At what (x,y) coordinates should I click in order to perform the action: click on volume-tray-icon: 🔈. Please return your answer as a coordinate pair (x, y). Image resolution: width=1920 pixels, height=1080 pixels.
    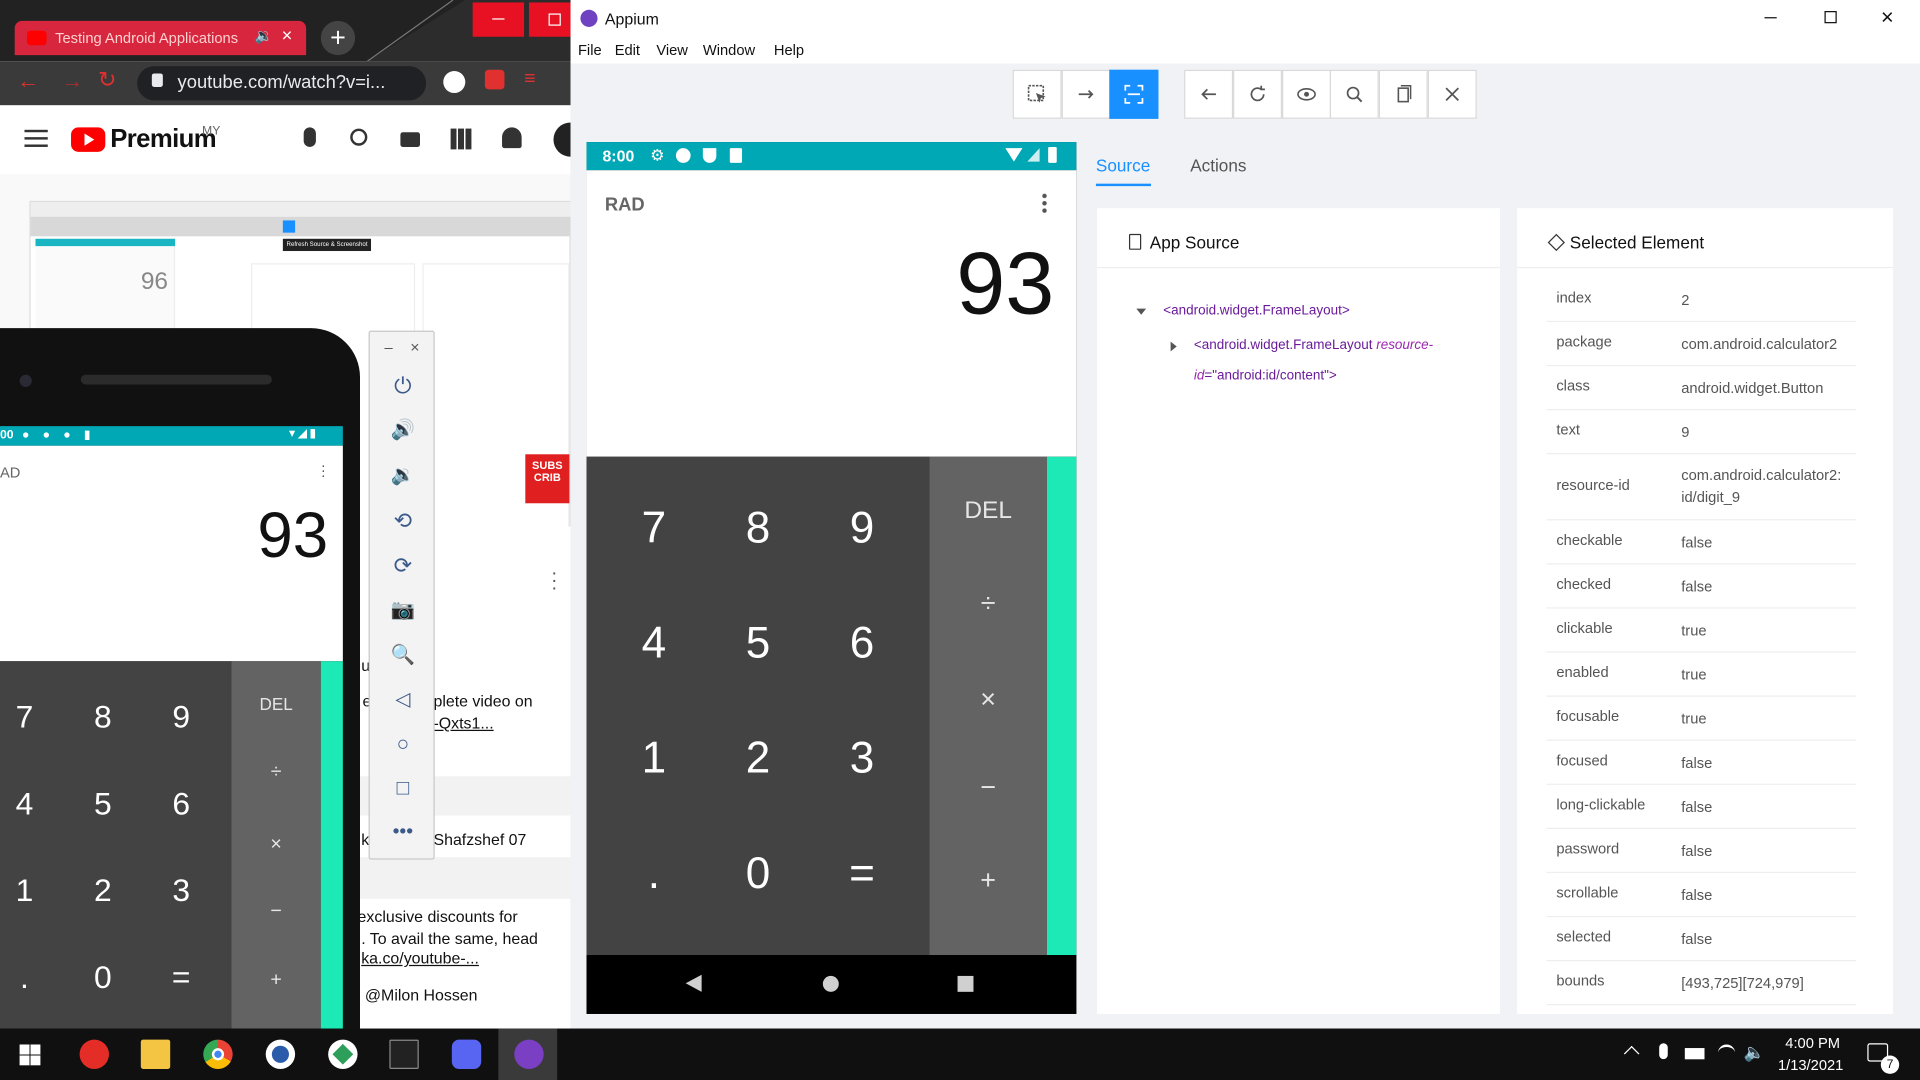
    Looking at the image, I should click on (1754, 1052).